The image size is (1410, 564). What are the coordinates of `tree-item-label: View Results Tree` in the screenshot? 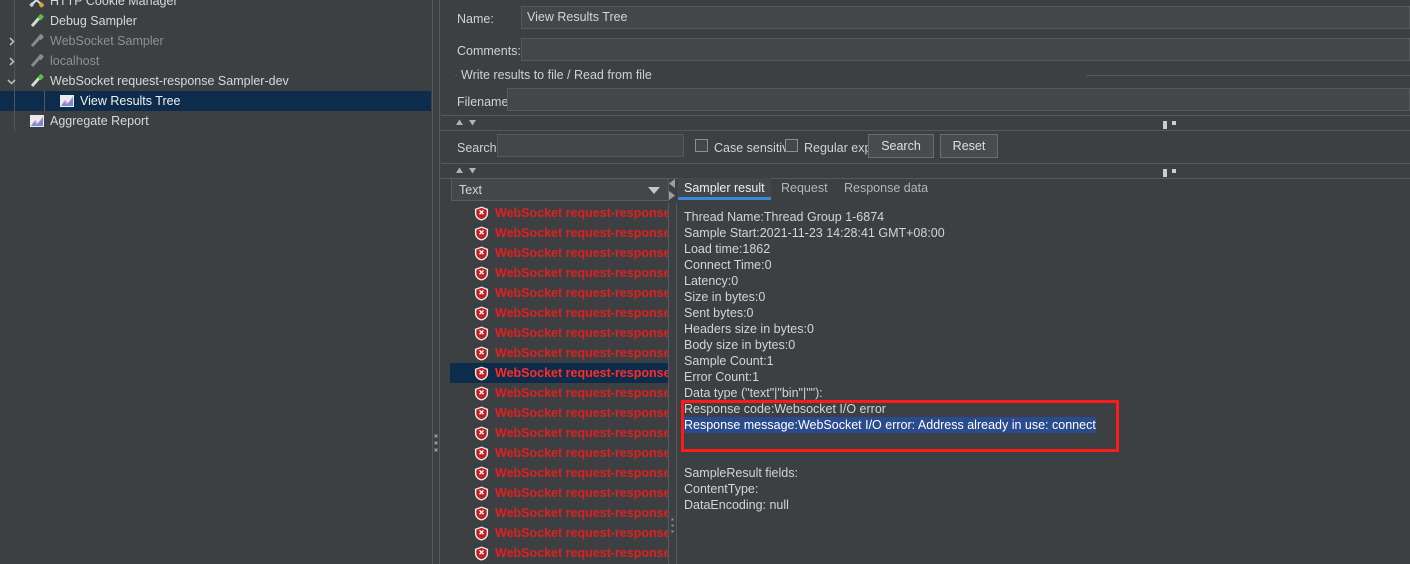 It's located at (130, 101).